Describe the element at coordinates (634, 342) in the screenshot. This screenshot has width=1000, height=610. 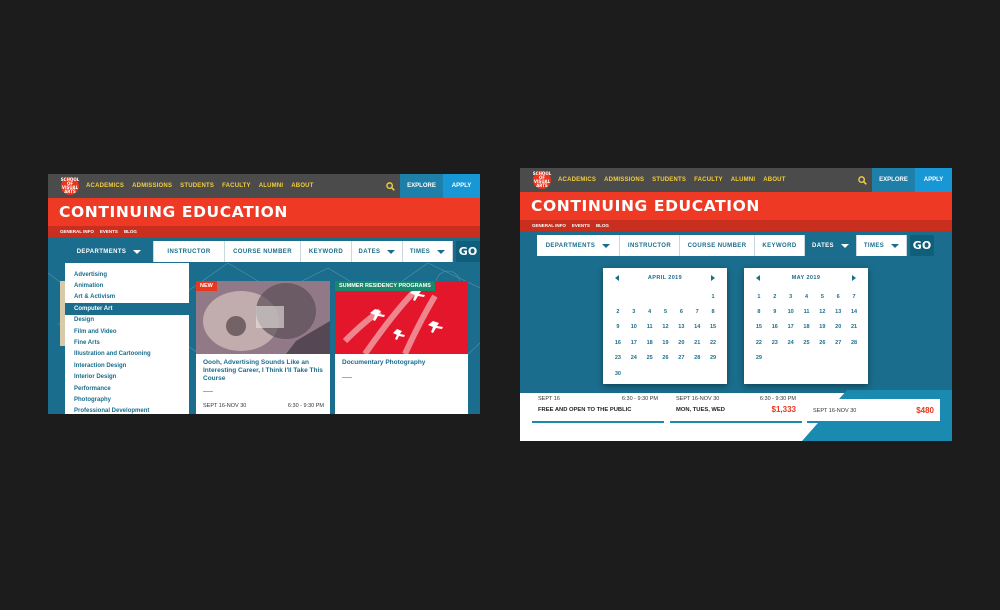
I see `calendar-day: 17` at that location.